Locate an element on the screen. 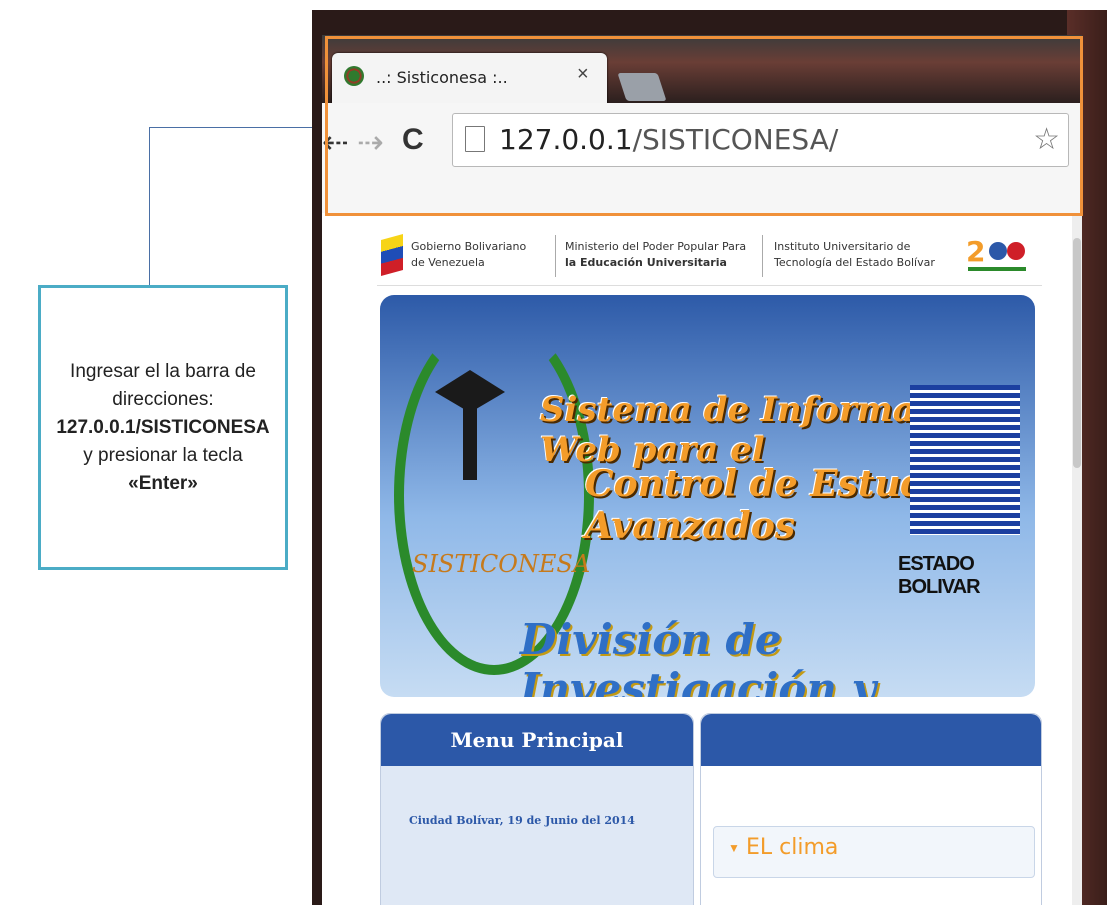 This screenshot has height=905, width=1107. instruction-line-1: Ingresar el la barra de is located at coordinates (163, 371).